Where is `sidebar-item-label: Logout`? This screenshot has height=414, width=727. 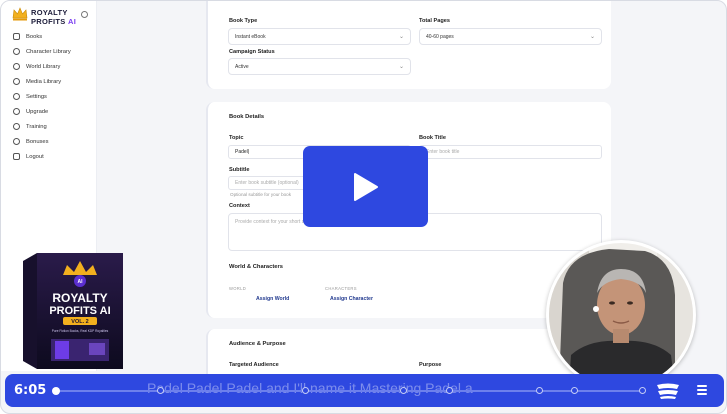 sidebar-item-label: Logout is located at coordinates (35, 156).